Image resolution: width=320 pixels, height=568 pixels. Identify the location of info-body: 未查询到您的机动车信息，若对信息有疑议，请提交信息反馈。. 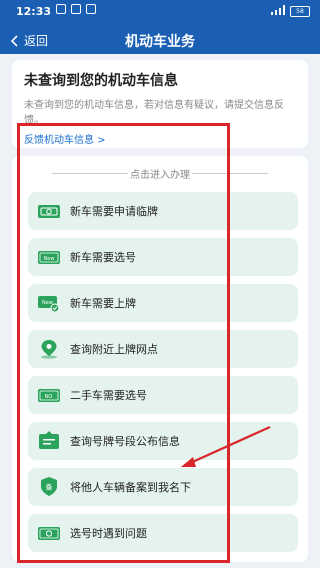
(154, 113).